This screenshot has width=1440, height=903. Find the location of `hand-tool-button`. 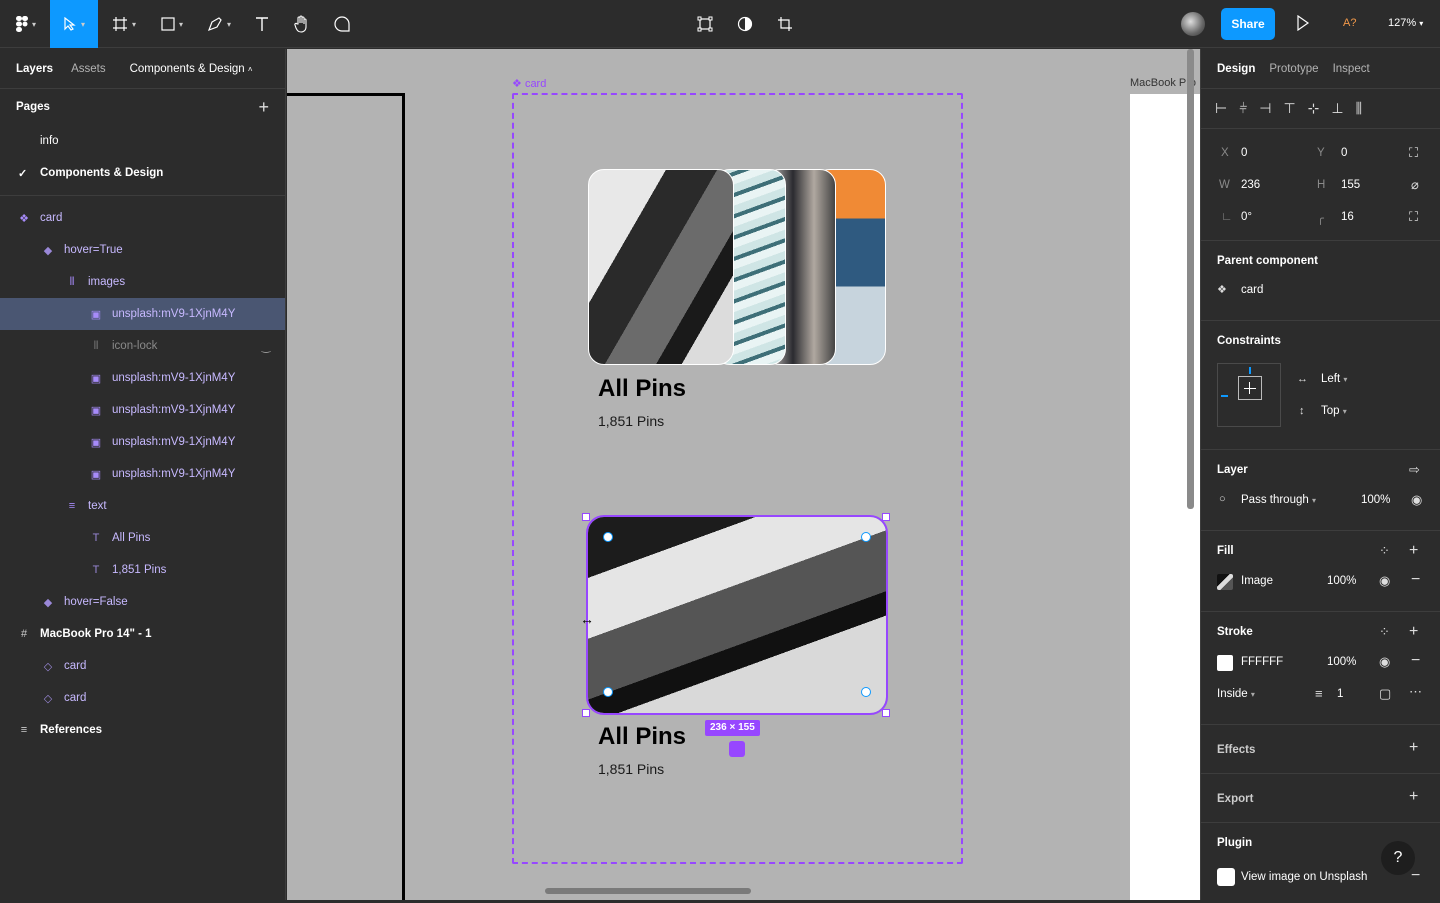

hand-tool-button is located at coordinates (302, 24).